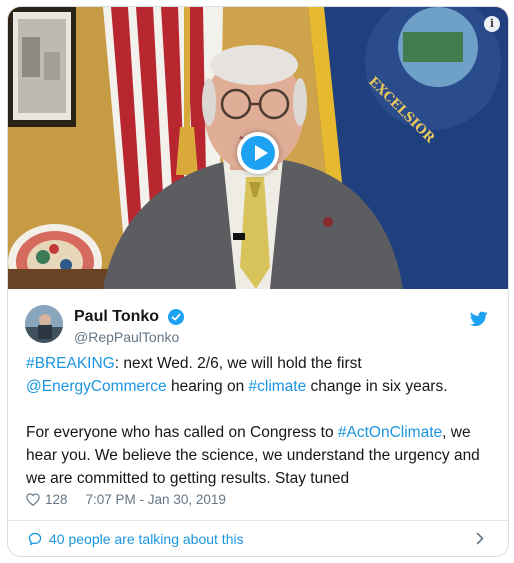  I want to click on tweet-text-segment: hearing on, so click(207, 386).